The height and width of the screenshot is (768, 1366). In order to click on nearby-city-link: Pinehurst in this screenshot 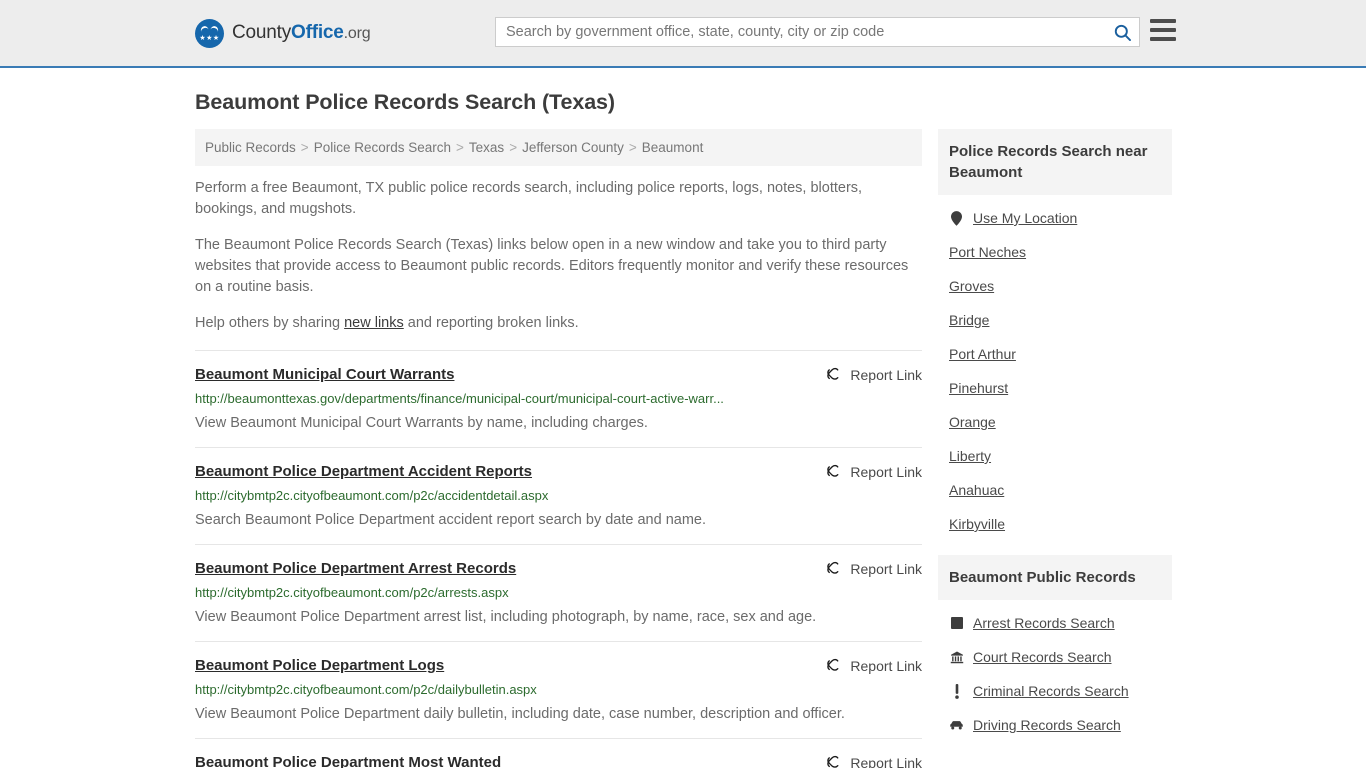, I will do `click(978, 388)`.